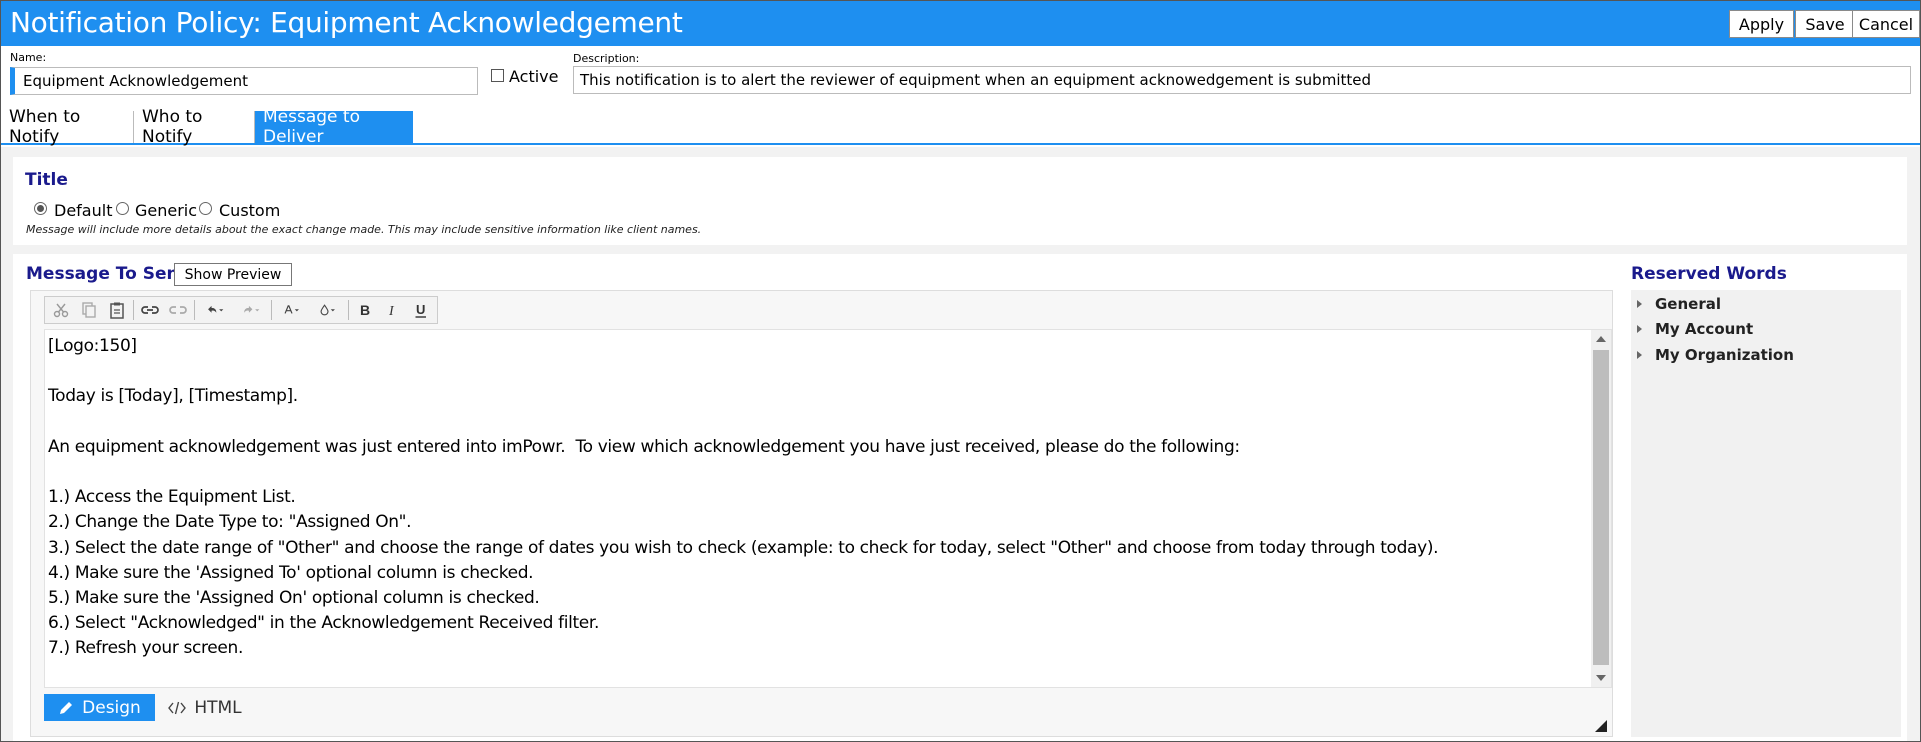 This screenshot has height=742, width=1921. Describe the element at coordinates (1766, 513) in the screenshot. I see `reserved-words-panel: General My Account My Organization` at that location.